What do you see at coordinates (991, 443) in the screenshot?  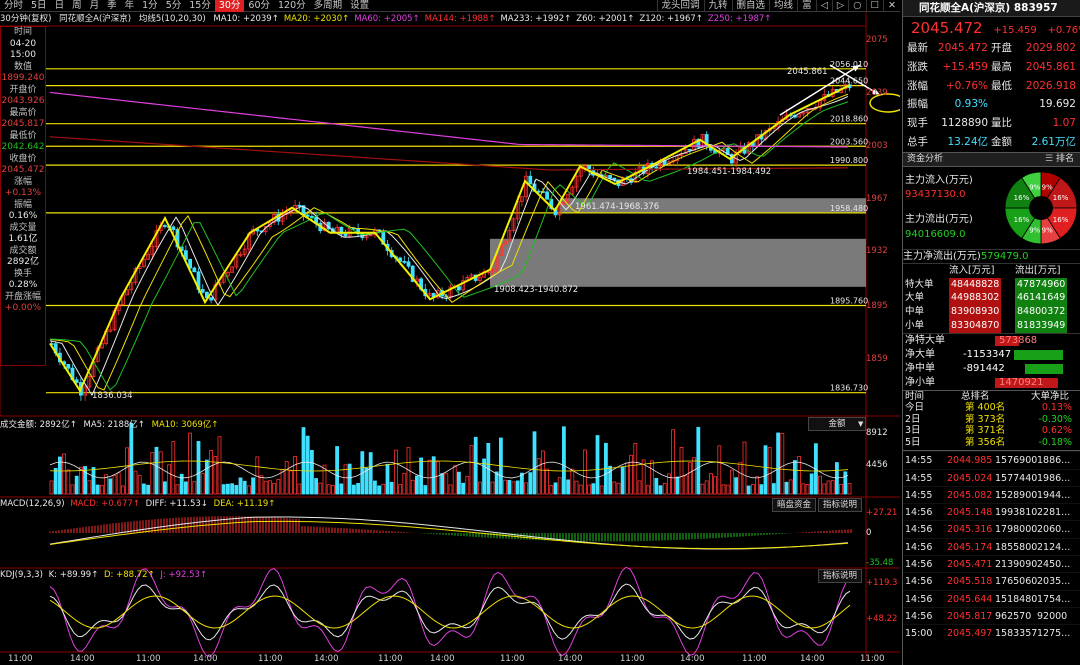 I see `rank-row: 5日 第 356名 -0.18%` at bounding box center [991, 443].